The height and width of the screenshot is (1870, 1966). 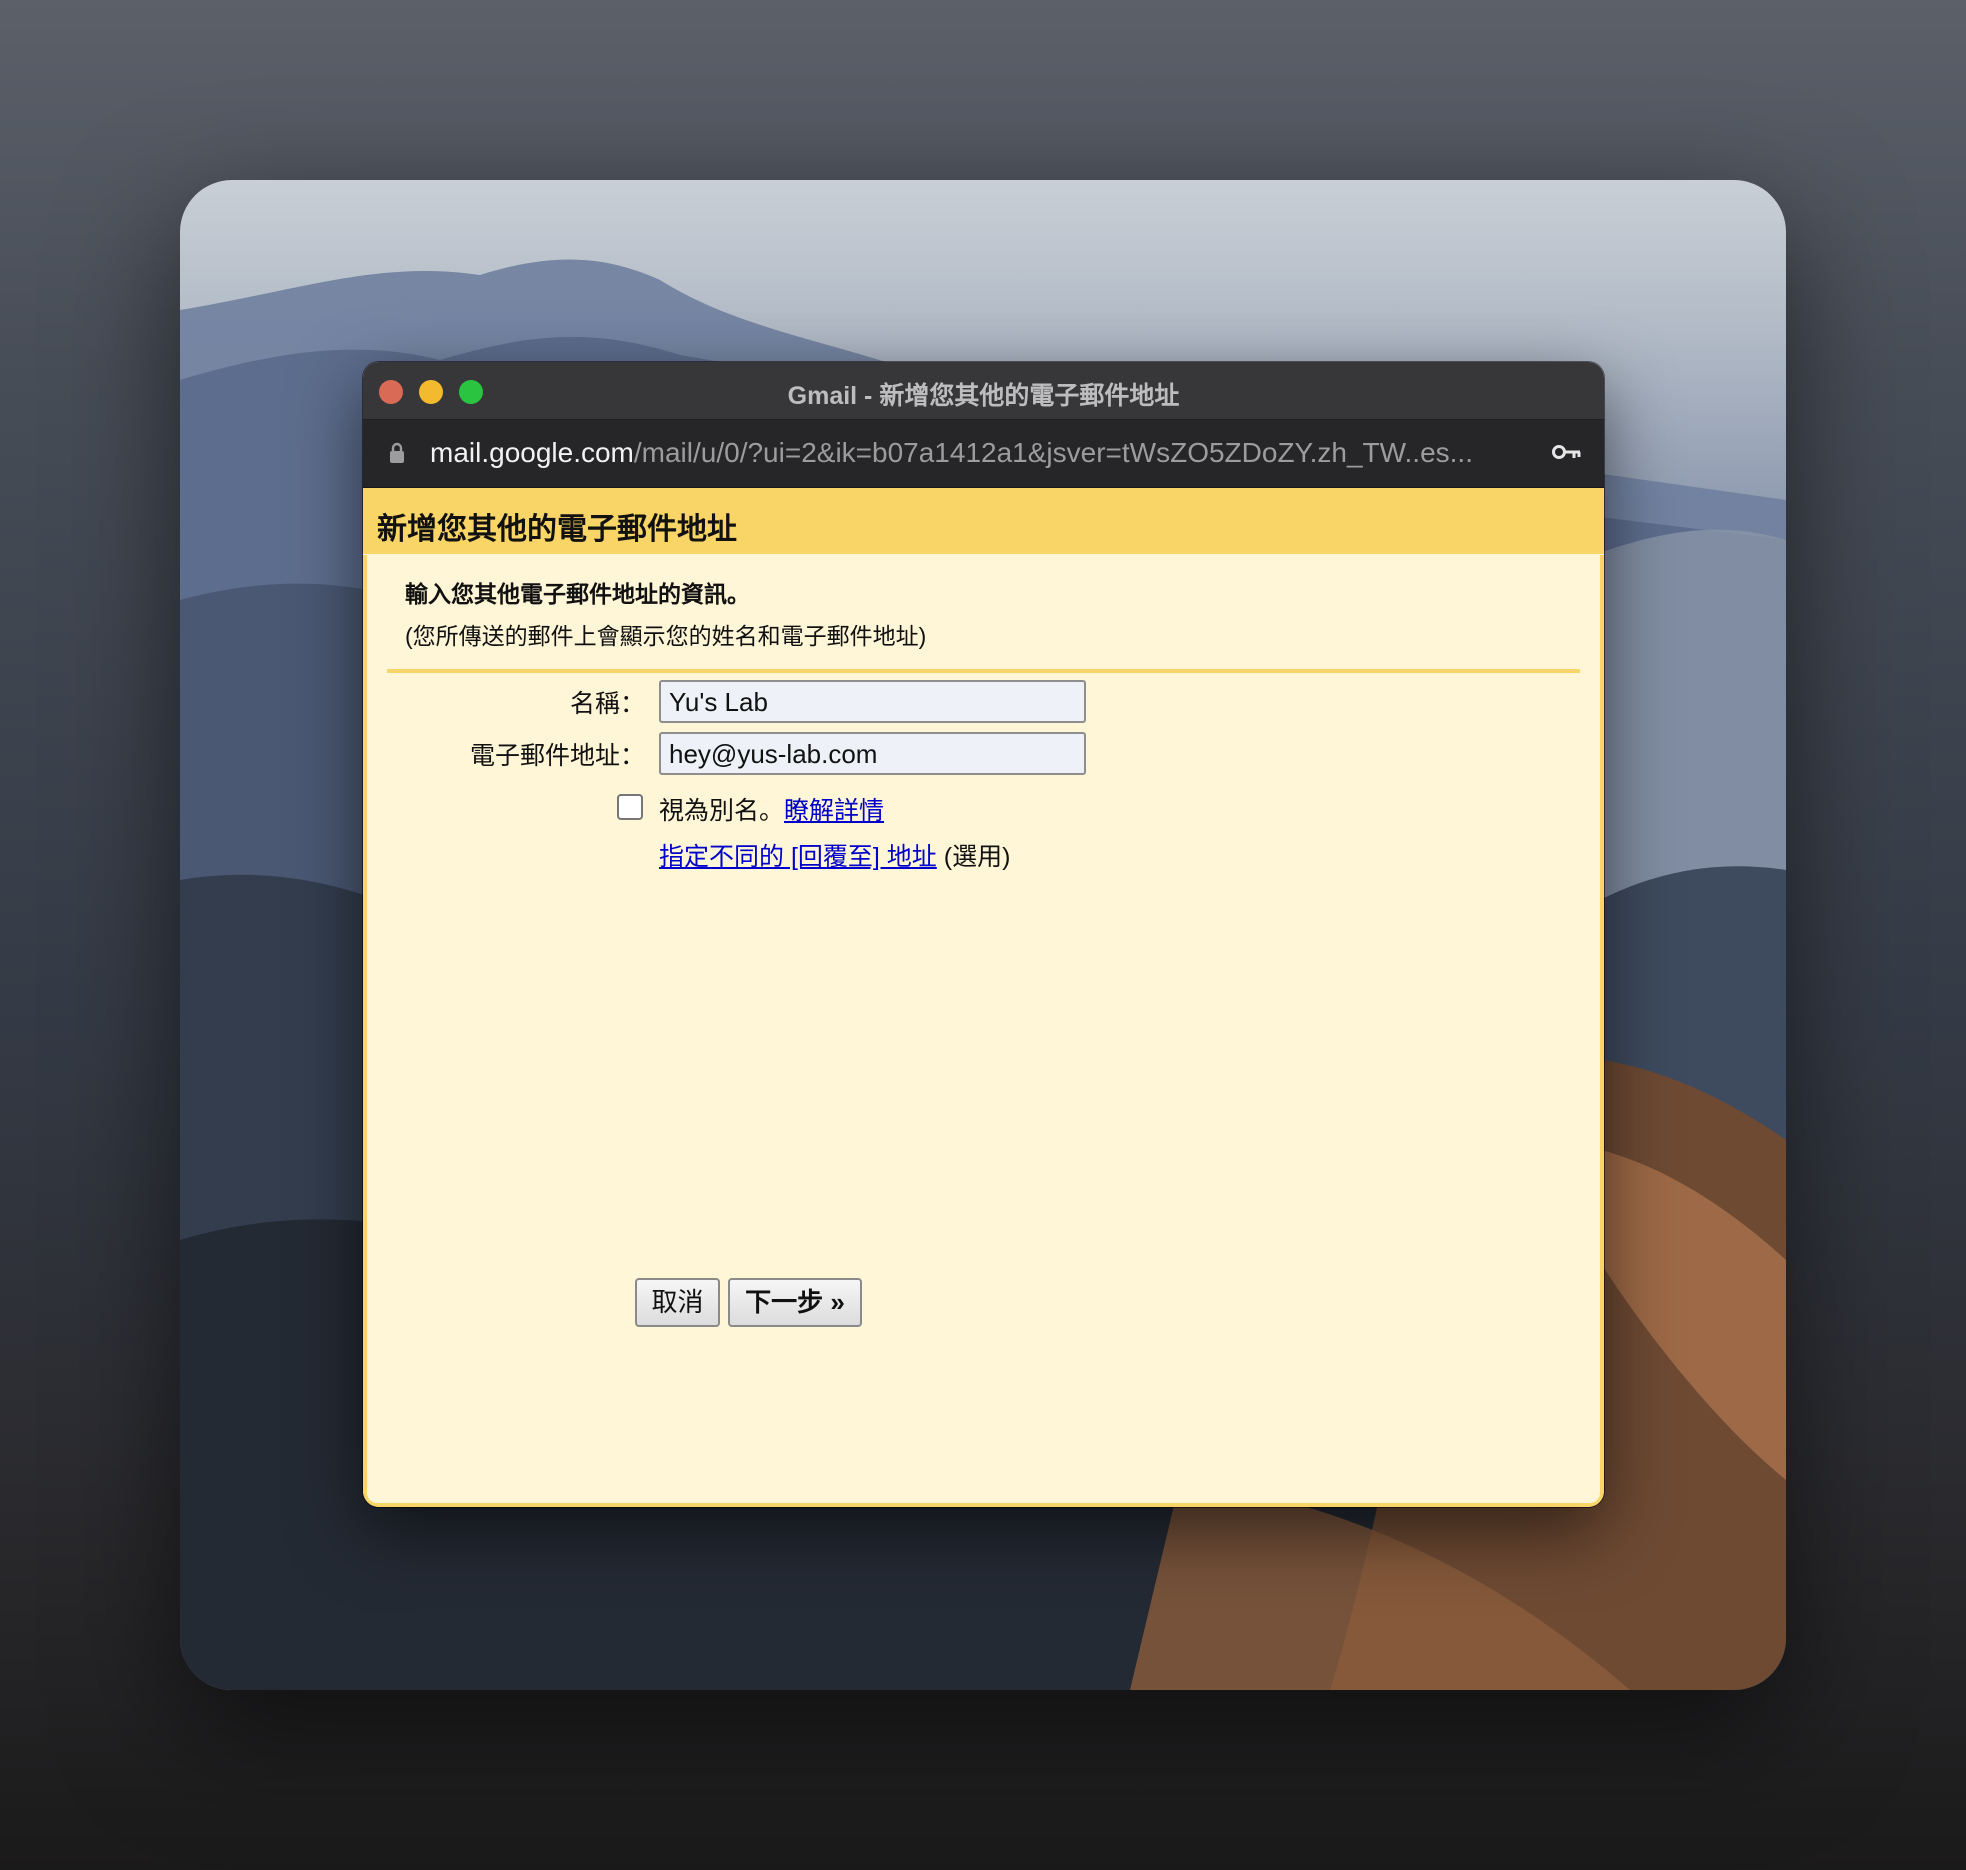 What do you see at coordinates (795, 1302) in the screenshot?
I see `next-step-button: 下一步 »` at bounding box center [795, 1302].